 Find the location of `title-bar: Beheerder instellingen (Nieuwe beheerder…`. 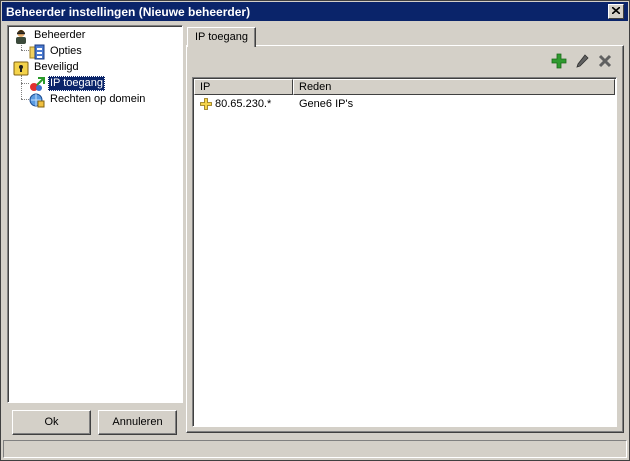

title-bar: Beheerder instellingen (Nieuwe beheerder… is located at coordinates (315, 11).